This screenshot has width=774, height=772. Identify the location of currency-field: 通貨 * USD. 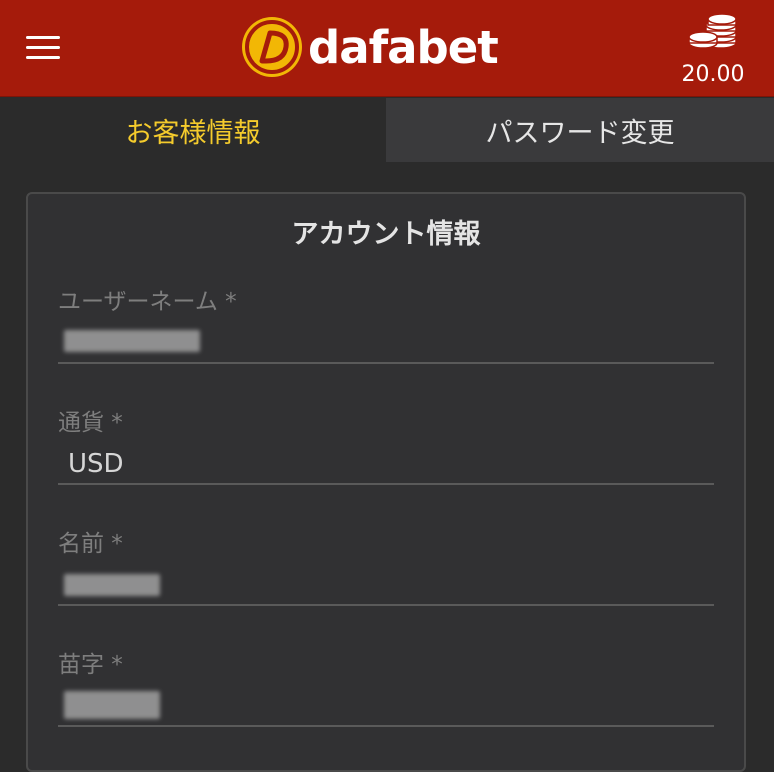
(386, 453).